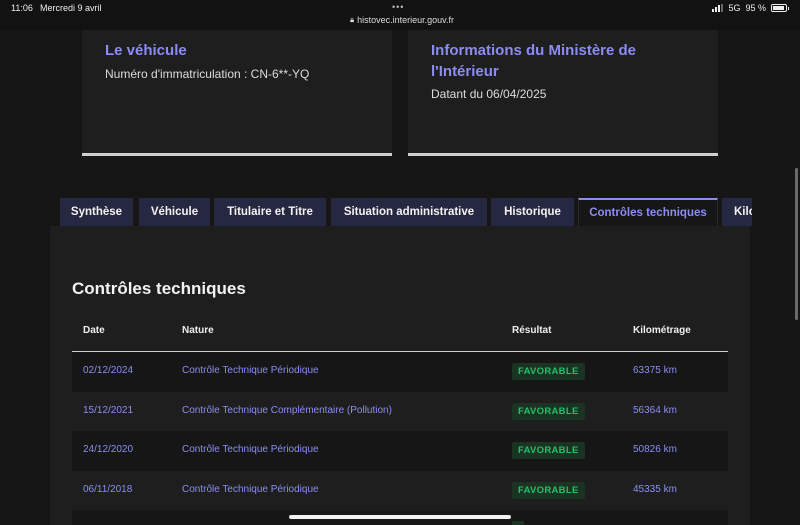 Image resolution: width=800 pixels, height=525 pixels. I want to click on tab-situation-administrative: Situation administrative, so click(409, 212).